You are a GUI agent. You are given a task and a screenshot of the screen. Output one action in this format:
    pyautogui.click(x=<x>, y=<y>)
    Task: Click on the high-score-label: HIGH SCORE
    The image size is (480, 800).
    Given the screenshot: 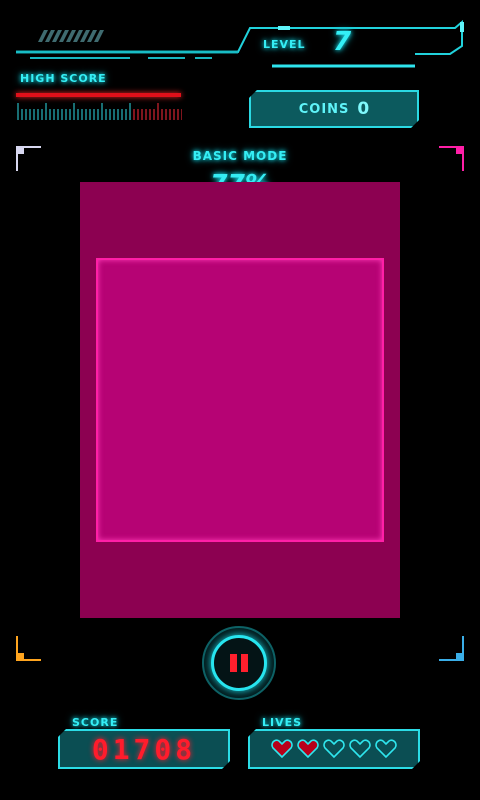 What is the action you would take?
    pyautogui.click(x=63, y=78)
    